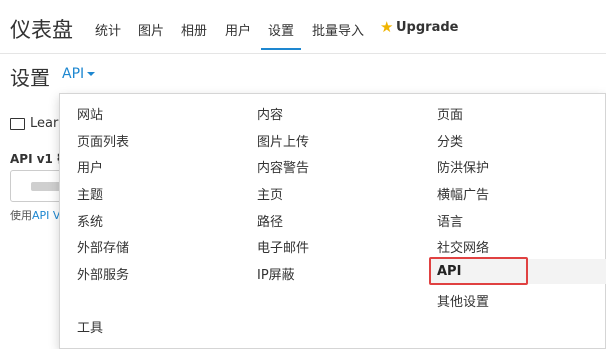  What do you see at coordinates (270, 193) in the screenshot?
I see `menu-item-homepage: 主页` at bounding box center [270, 193].